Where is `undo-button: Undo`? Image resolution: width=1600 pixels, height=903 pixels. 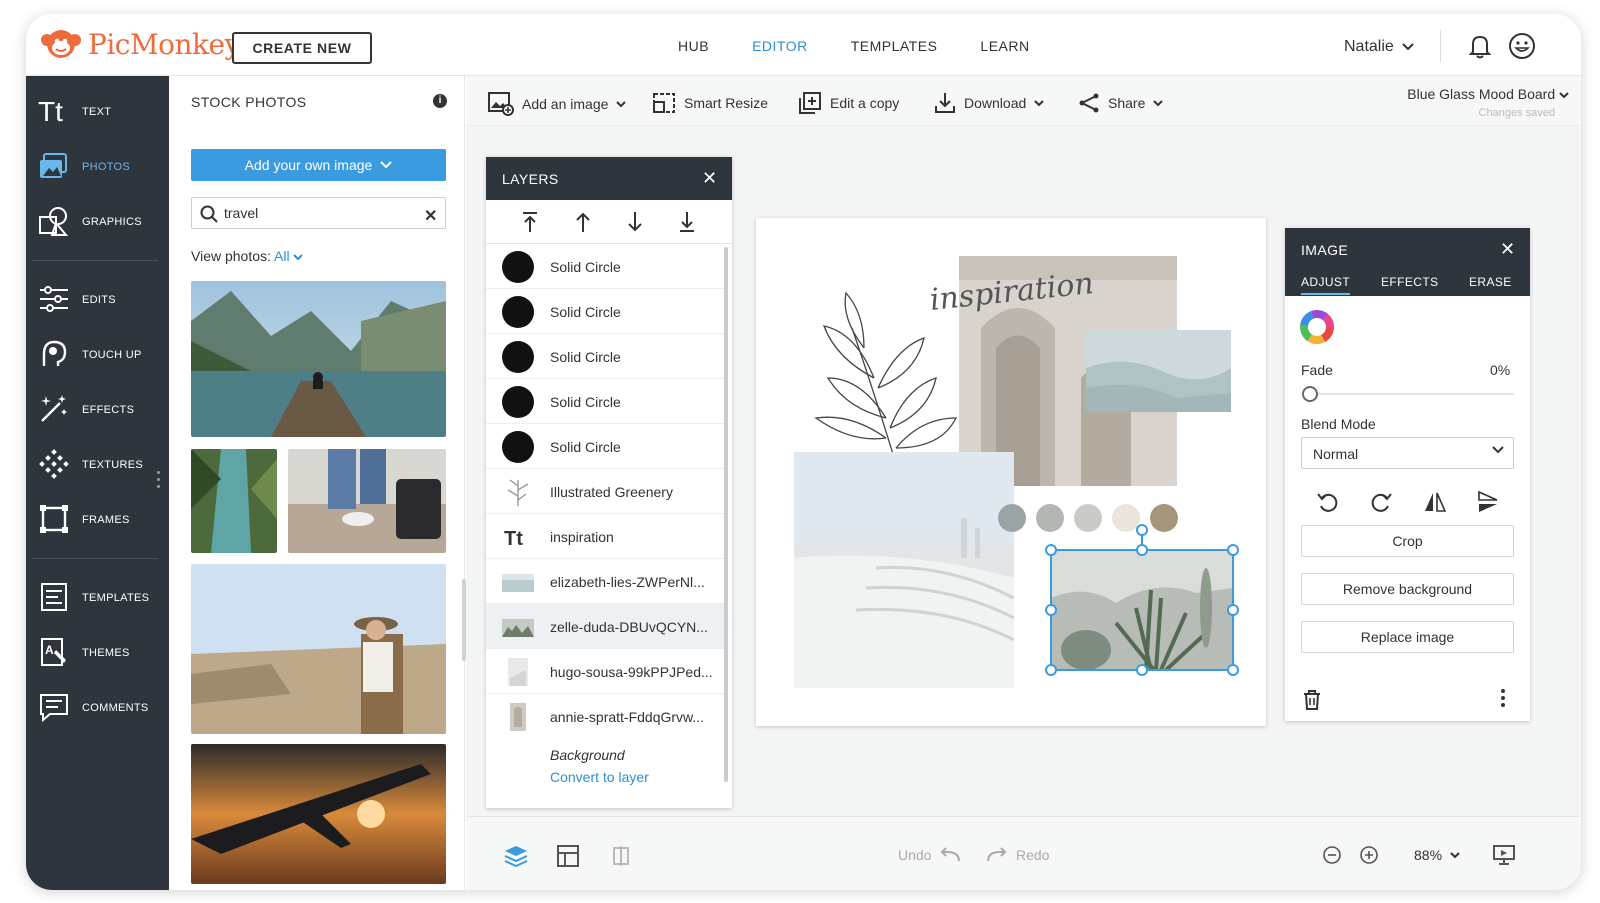
undo-button: Undo is located at coordinates (929, 855).